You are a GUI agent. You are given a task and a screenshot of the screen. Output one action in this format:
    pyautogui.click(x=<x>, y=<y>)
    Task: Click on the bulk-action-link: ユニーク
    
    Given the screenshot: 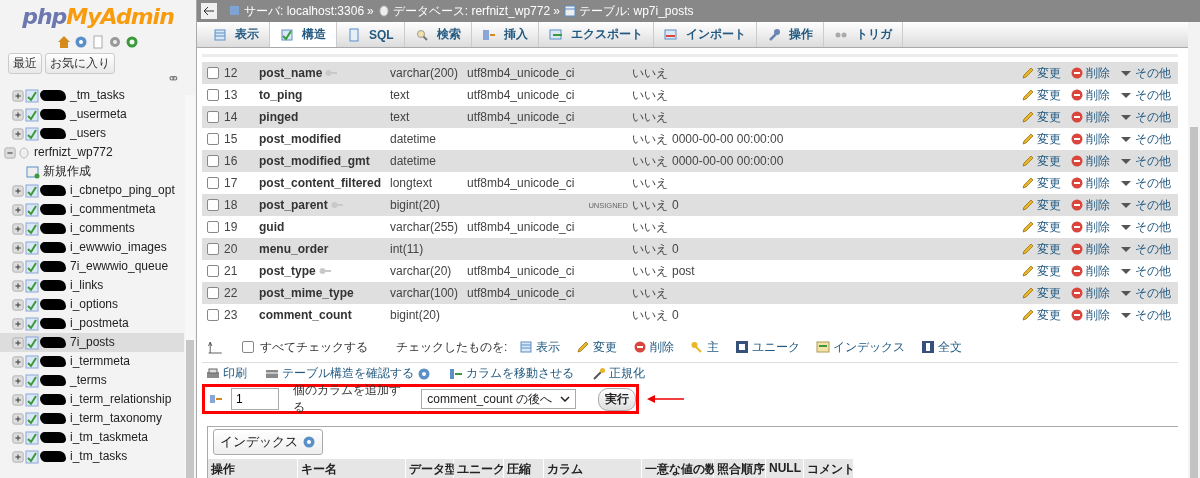 What is the action you would take?
    pyautogui.click(x=776, y=347)
    